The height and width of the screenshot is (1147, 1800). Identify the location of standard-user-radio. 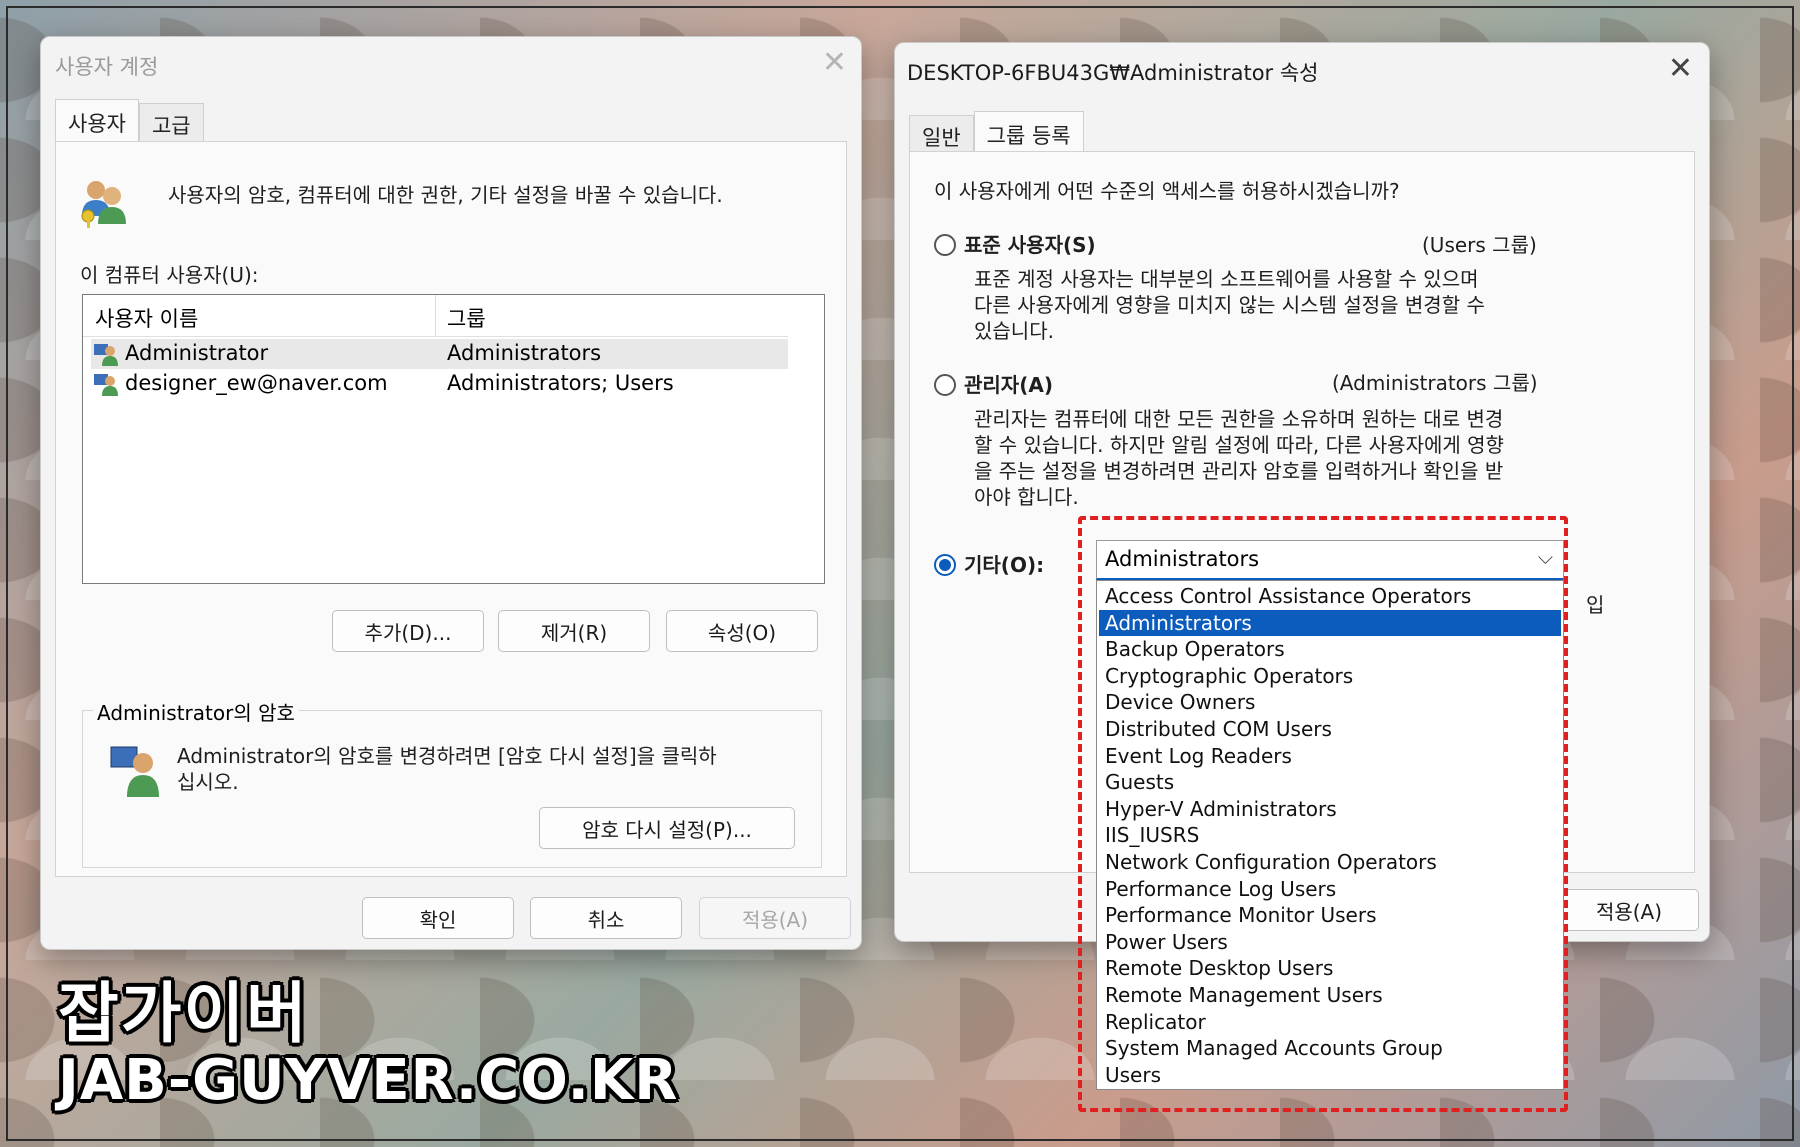
(945, 245).